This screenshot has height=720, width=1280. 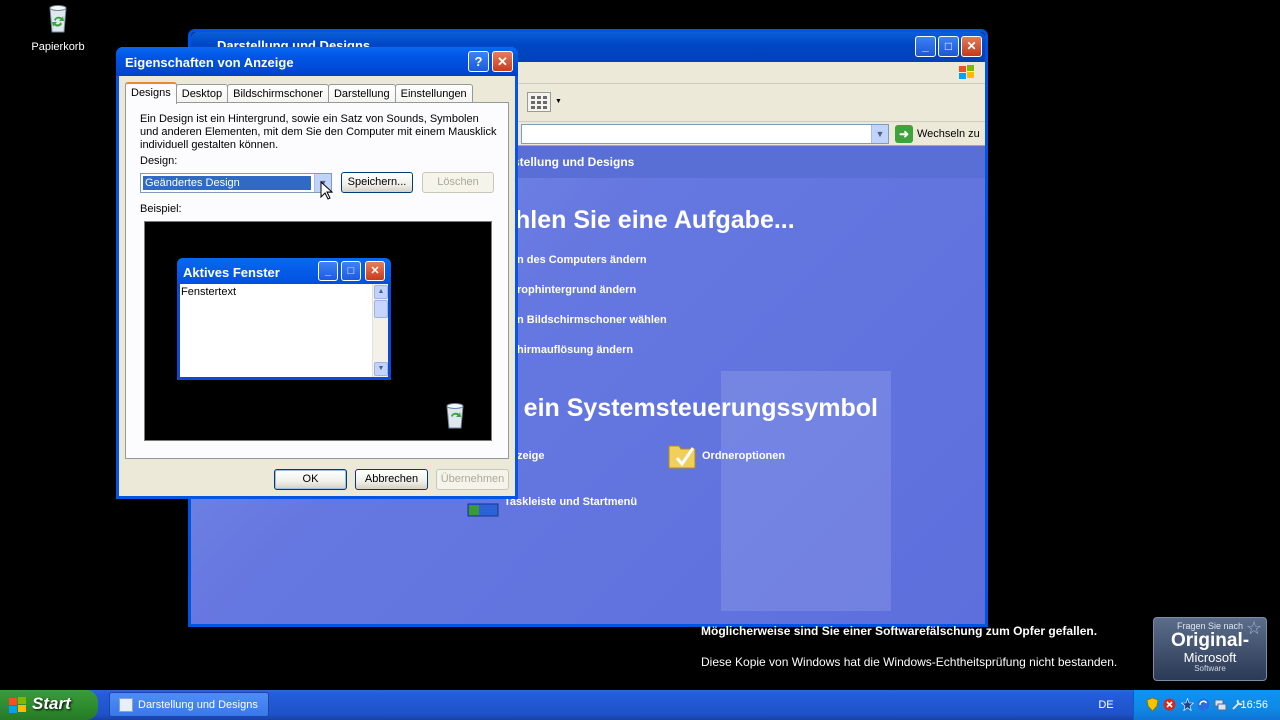 What do you see at coordinates (806, 491) in the screenshot?
I see `checkmark-watermark-icon` at bounding box center [806, 491].